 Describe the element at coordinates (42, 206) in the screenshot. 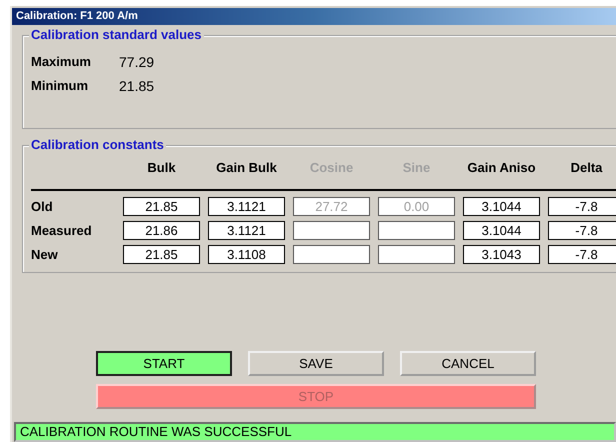

I see `row-label: Old` at that location.